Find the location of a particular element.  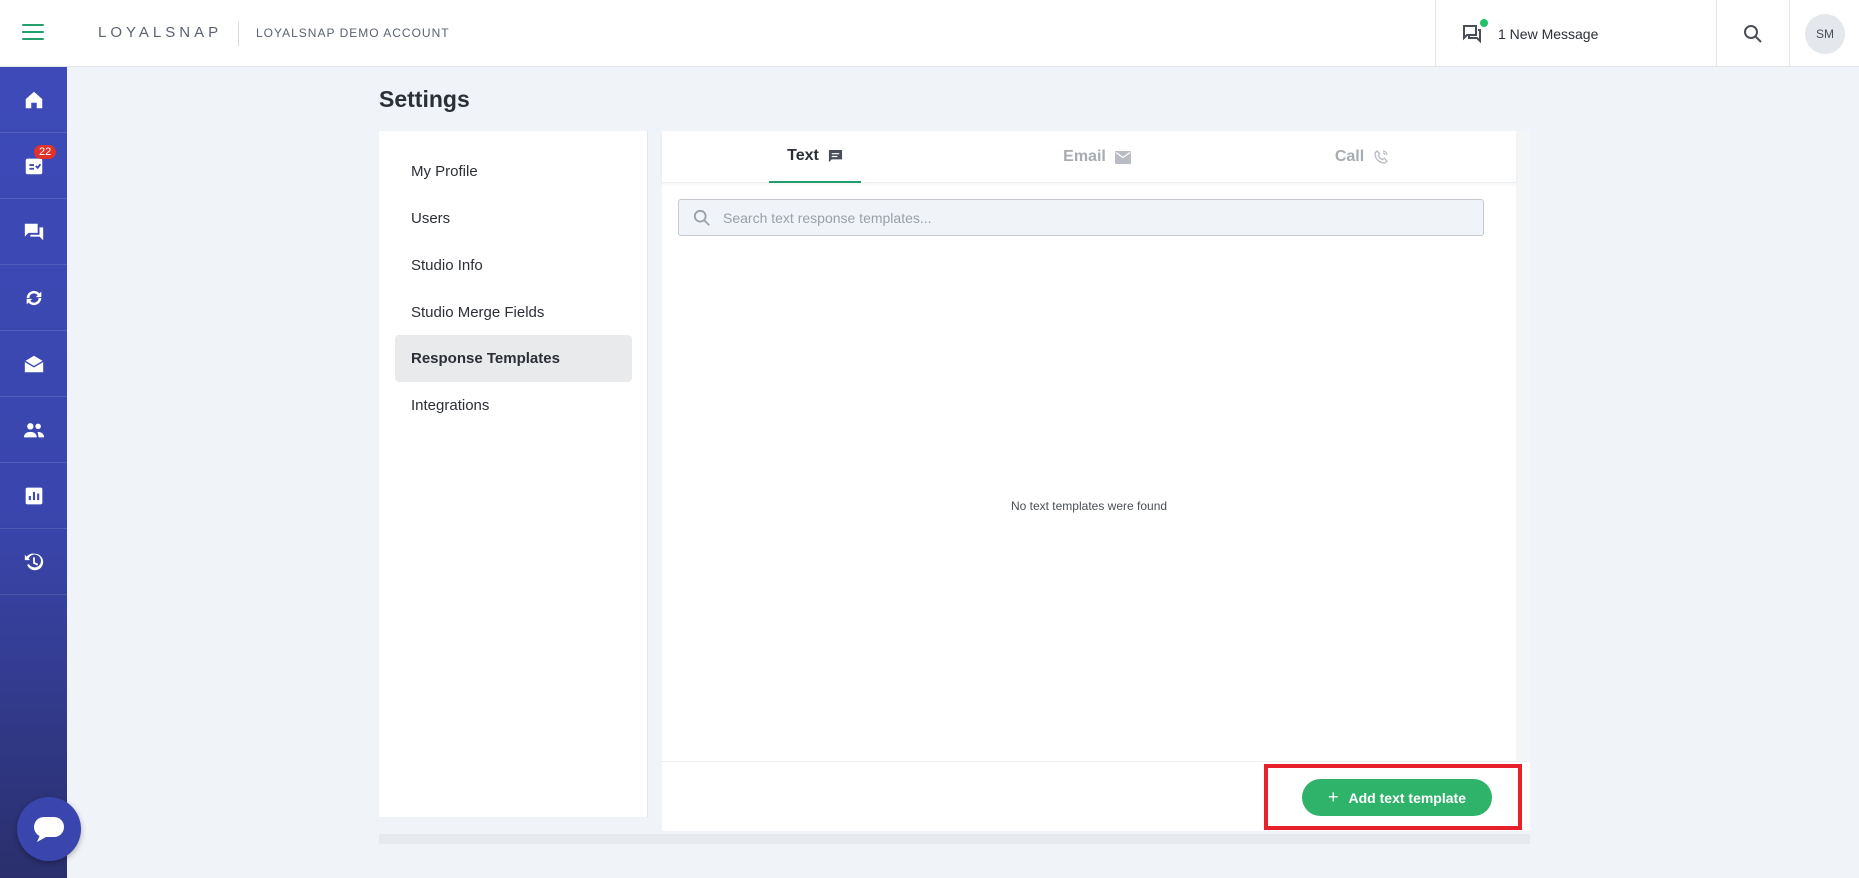

nav-sync is located at coordinates (33, 298).